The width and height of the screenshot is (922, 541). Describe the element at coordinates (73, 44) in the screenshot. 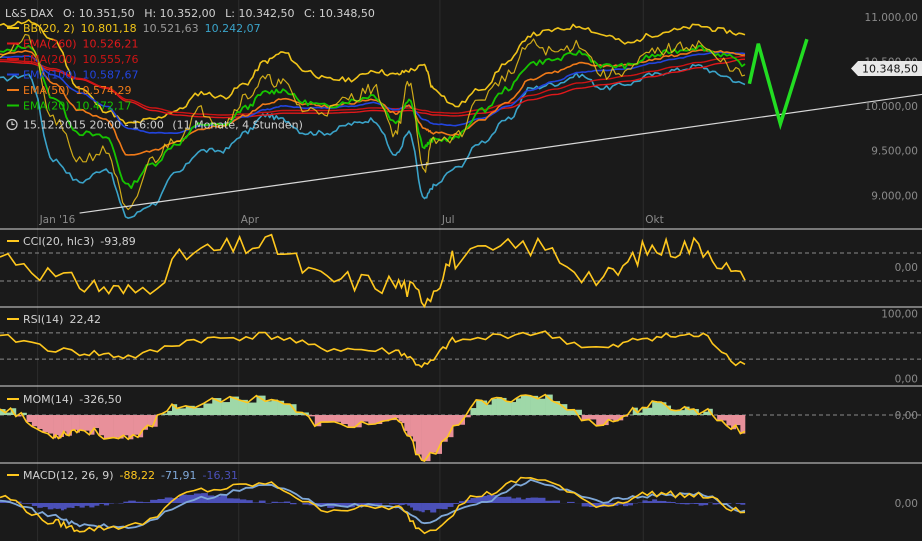

I see `legend-row: EMA(260) 10.526,21` at that location.